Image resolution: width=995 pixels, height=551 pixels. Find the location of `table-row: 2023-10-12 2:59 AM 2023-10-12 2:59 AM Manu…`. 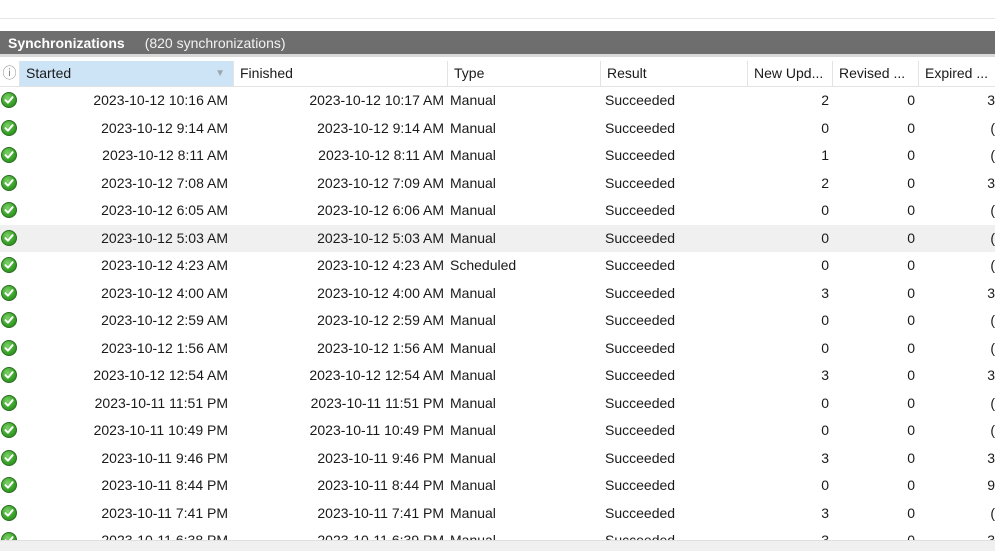

table-row: 2023-10-12 2:59 AM 2023-10-12 2:59 AM Manu… is located at coordinates (497, 321).